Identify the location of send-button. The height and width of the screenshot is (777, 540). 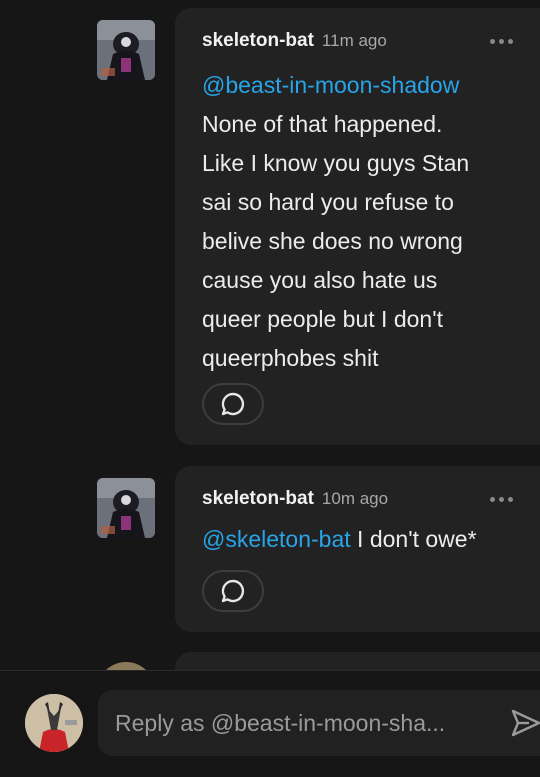
(524, 725).